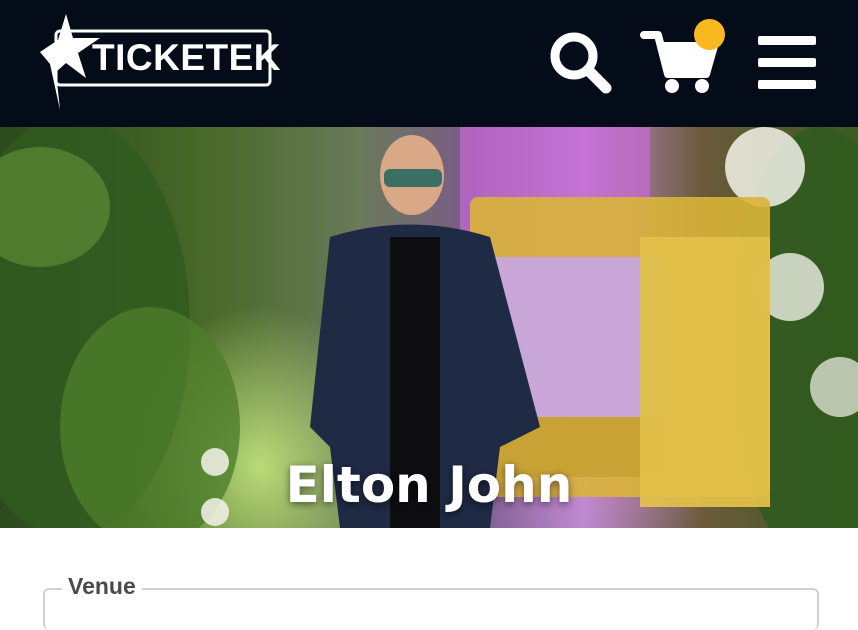  Describe the element at coordinates (709, 34) in the screenshot. I see `cart-badge` at that location.